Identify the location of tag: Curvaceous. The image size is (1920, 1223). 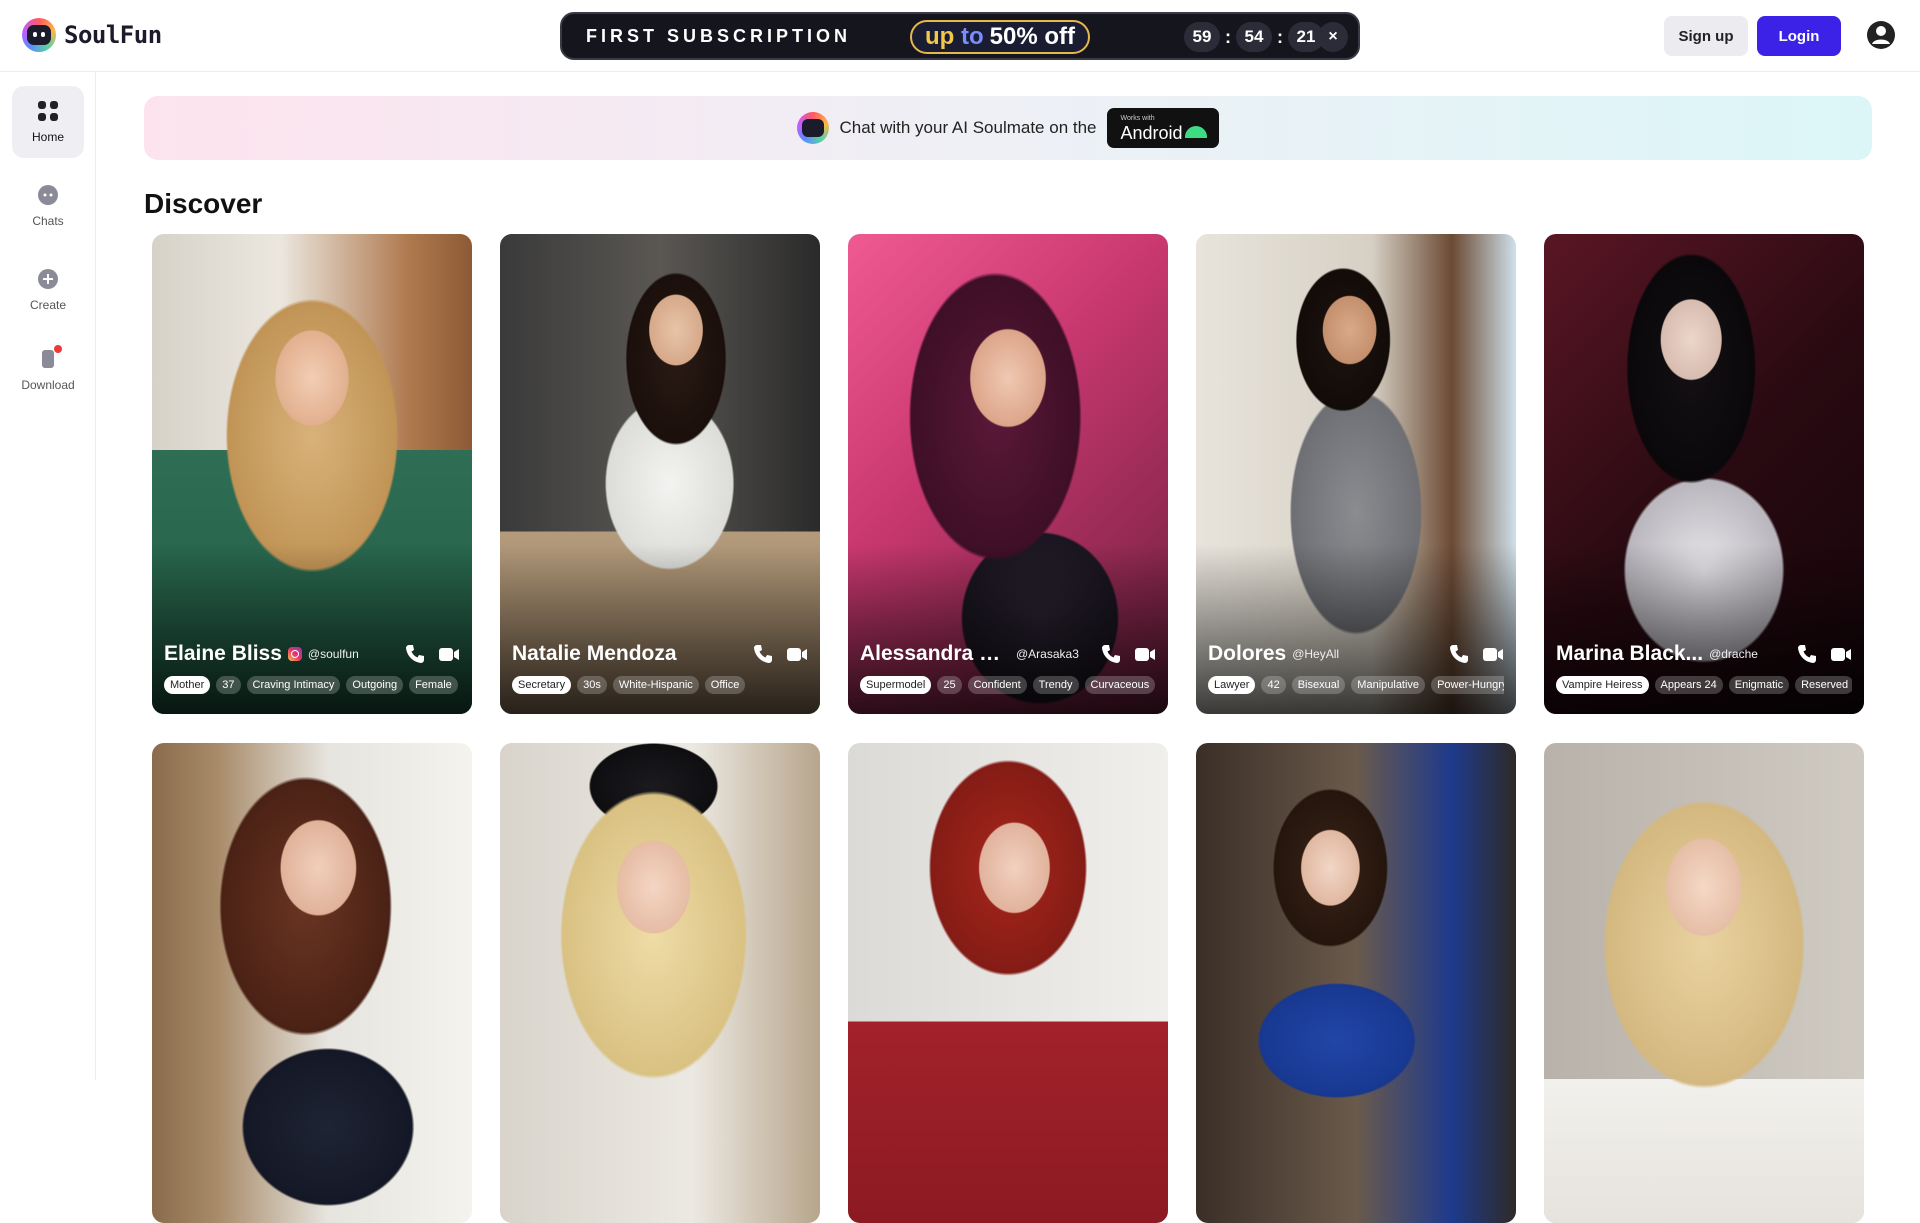
(1120, 685).